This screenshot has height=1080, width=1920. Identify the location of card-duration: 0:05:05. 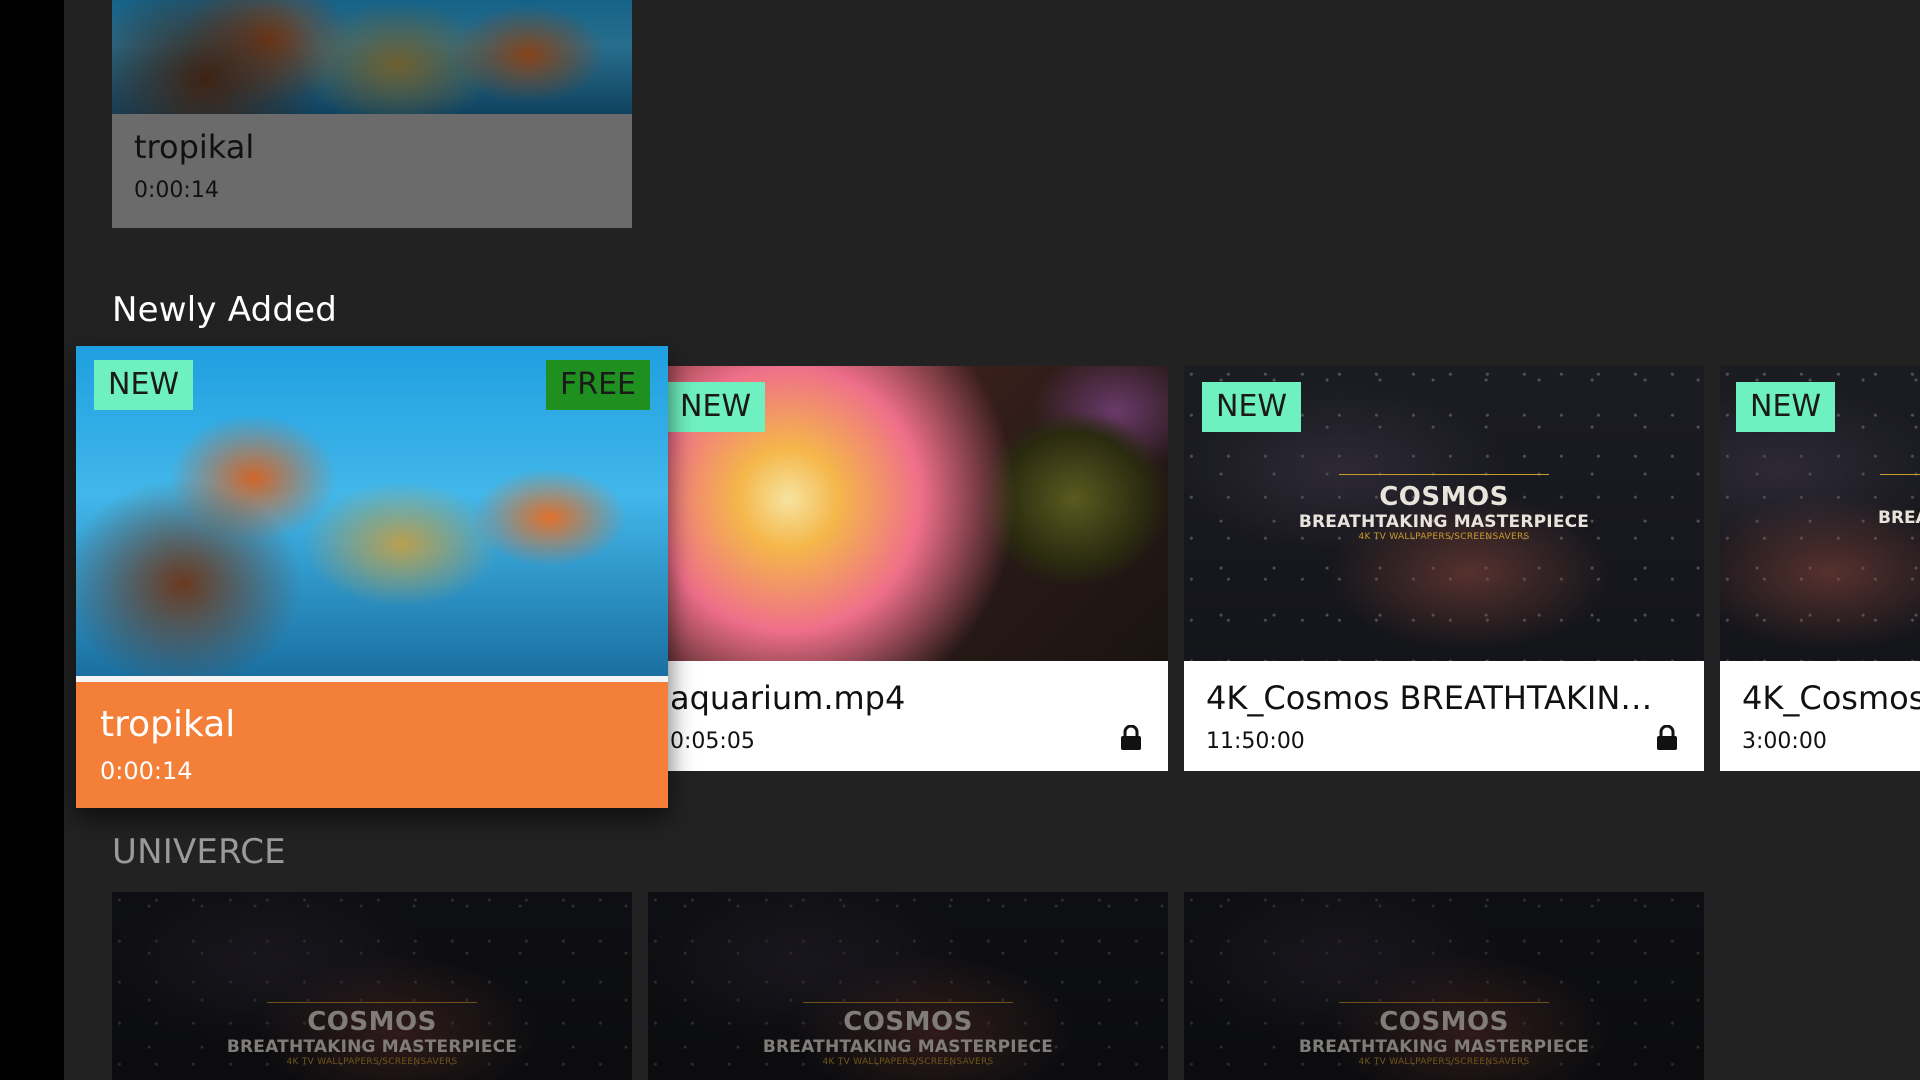
(712, 741).